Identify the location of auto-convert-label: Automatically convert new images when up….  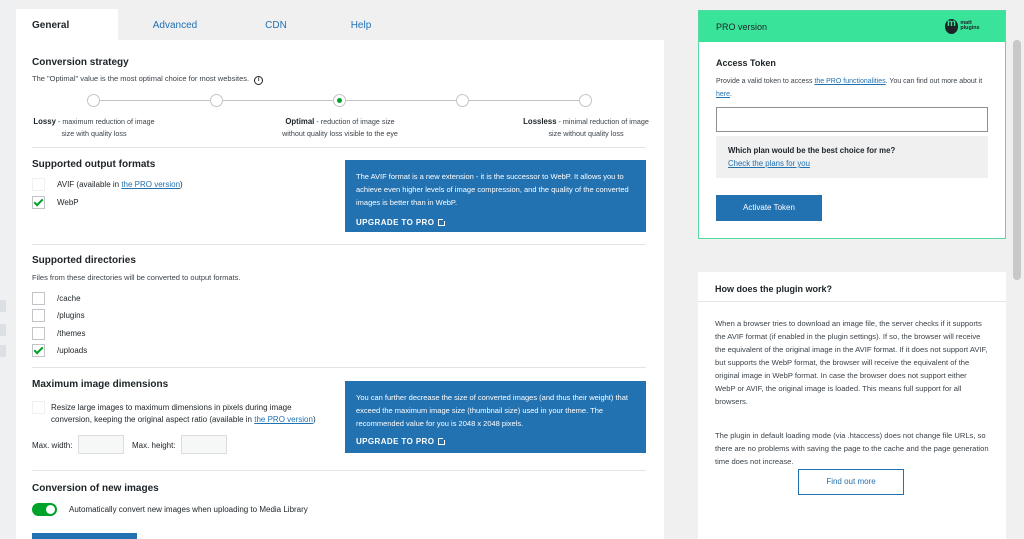
(188, 509).